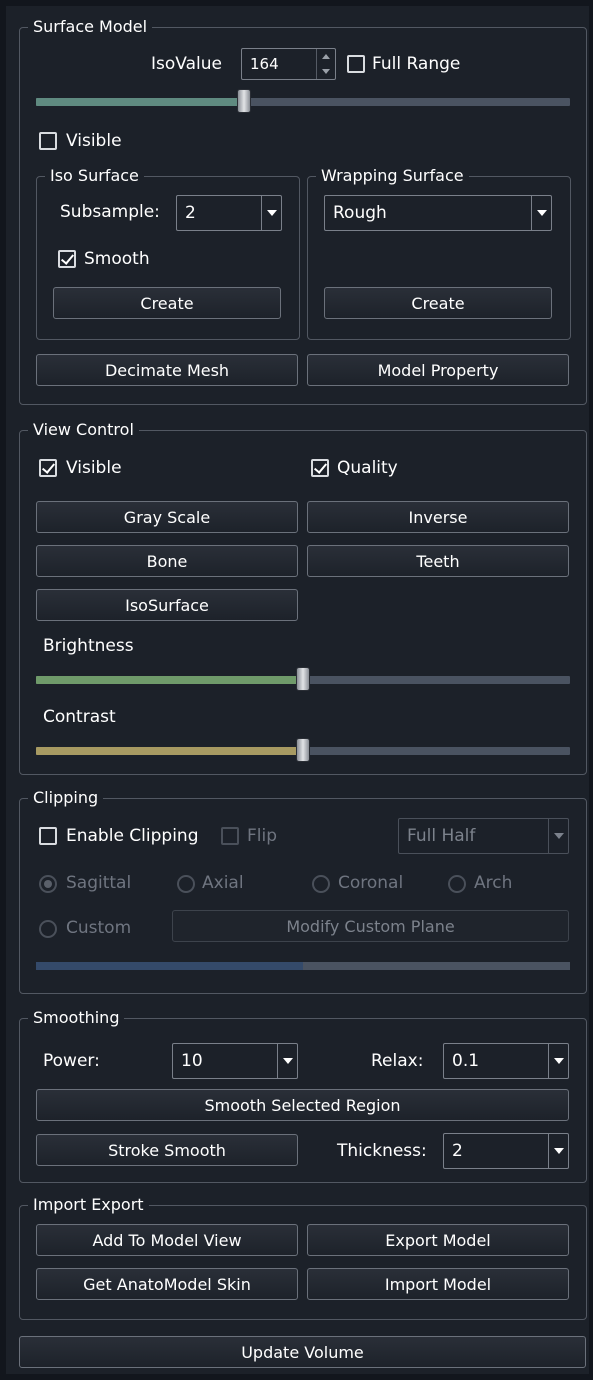 This screenshot has width=593, height=1380. Describe the element at coordinates (167, 605) in the screenshot. I see `isosurface-button: IsoSurface` at that location.